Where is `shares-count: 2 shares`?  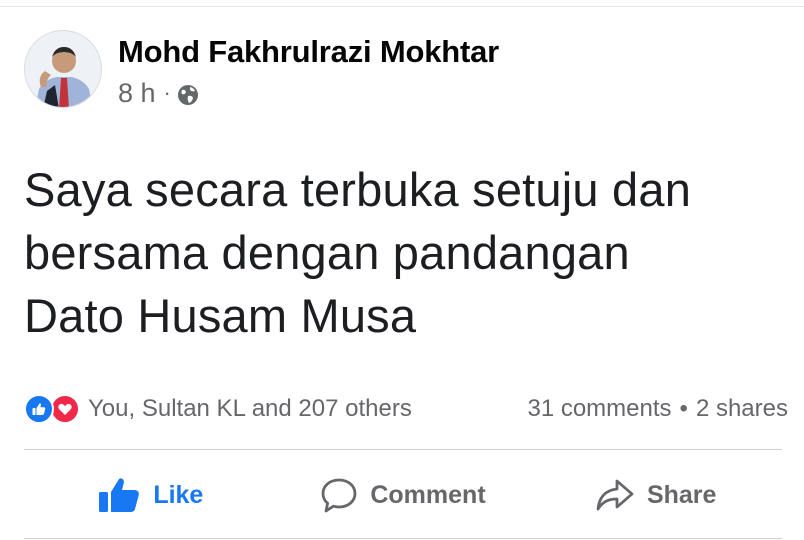 shares-count: 2 shares is located at coordinates (742, 409).